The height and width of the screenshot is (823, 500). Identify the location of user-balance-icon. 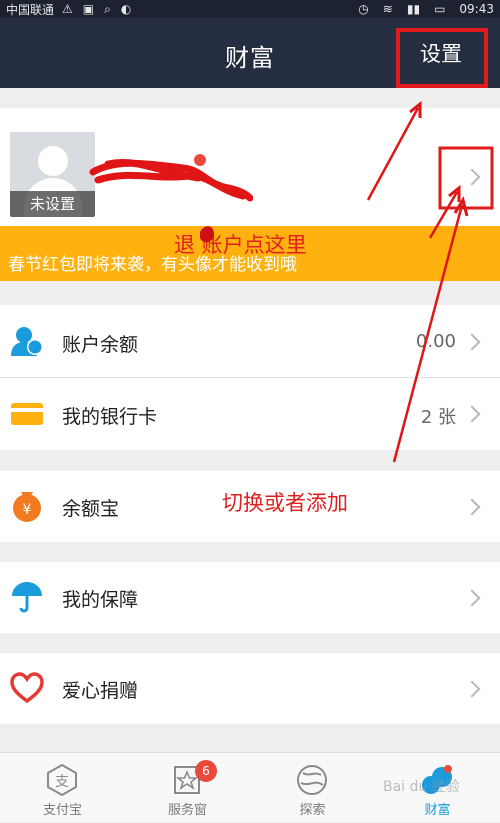
(27, 341).